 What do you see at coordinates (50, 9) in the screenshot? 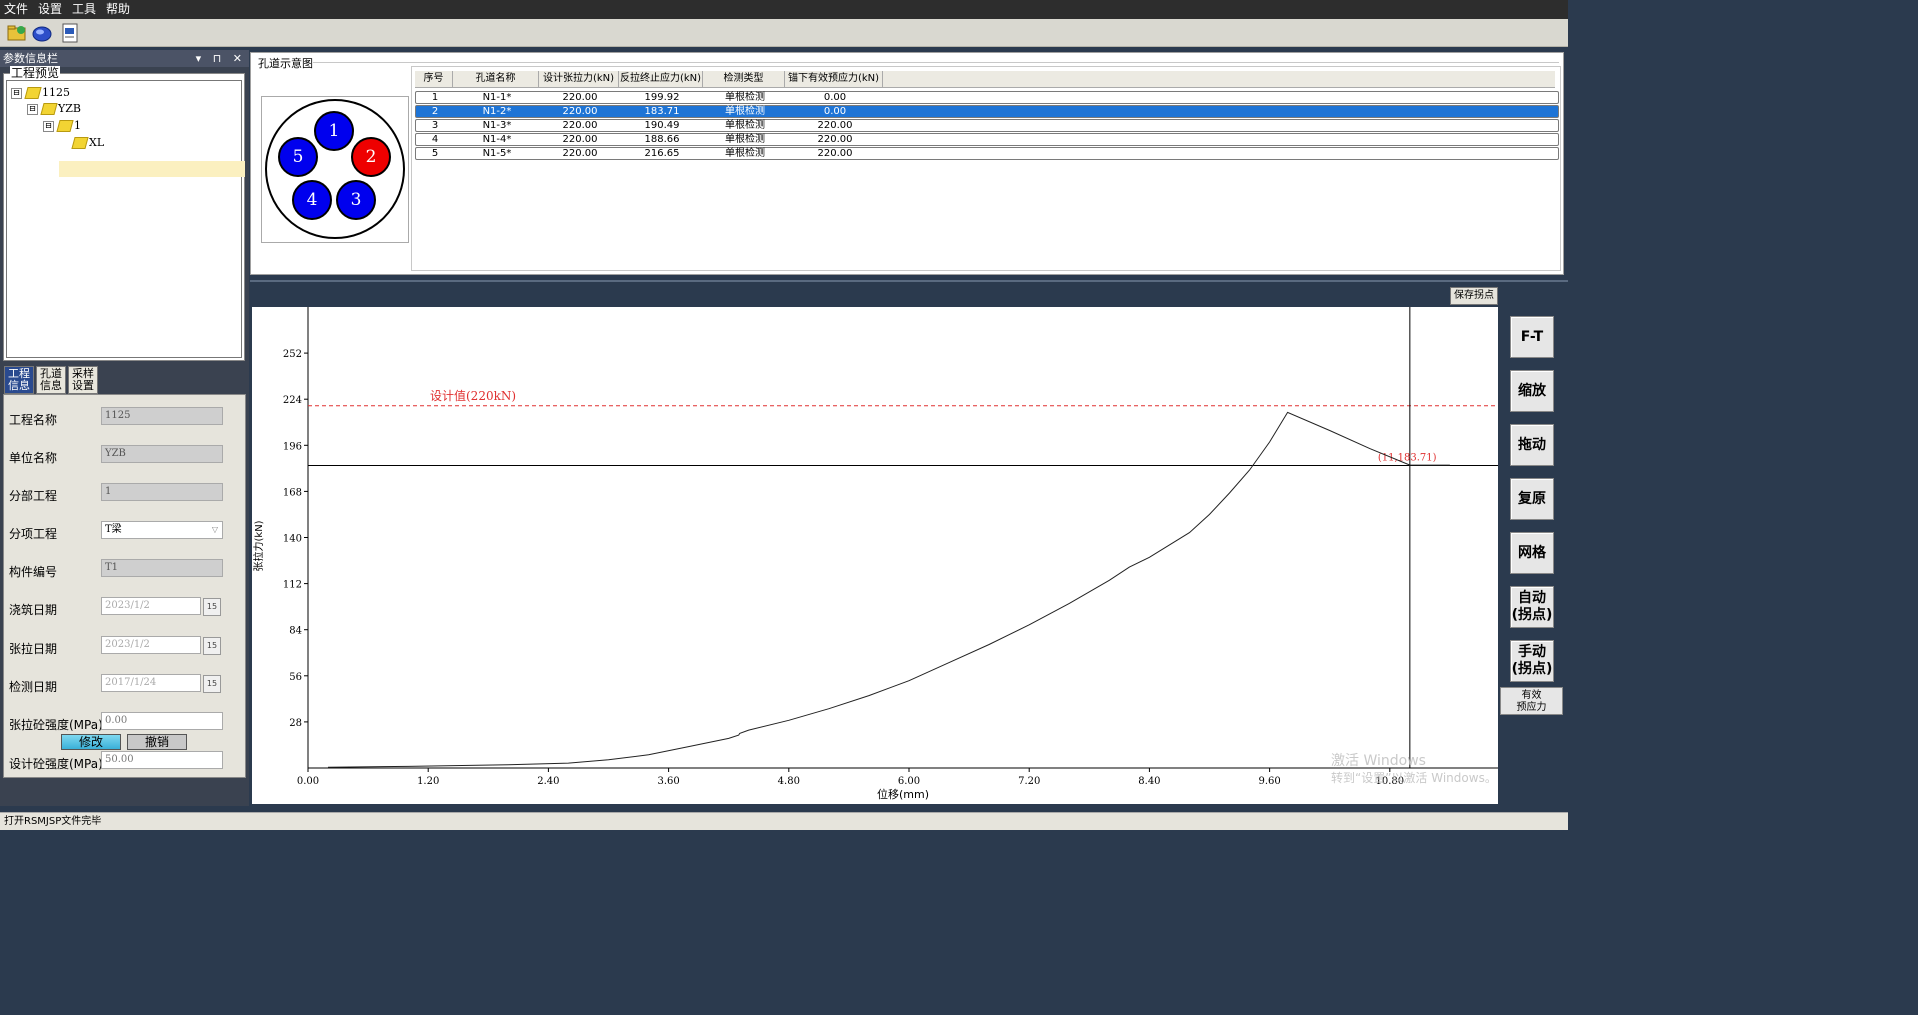
I see `menu-settings: 设置` at bounding box center [50, 9].